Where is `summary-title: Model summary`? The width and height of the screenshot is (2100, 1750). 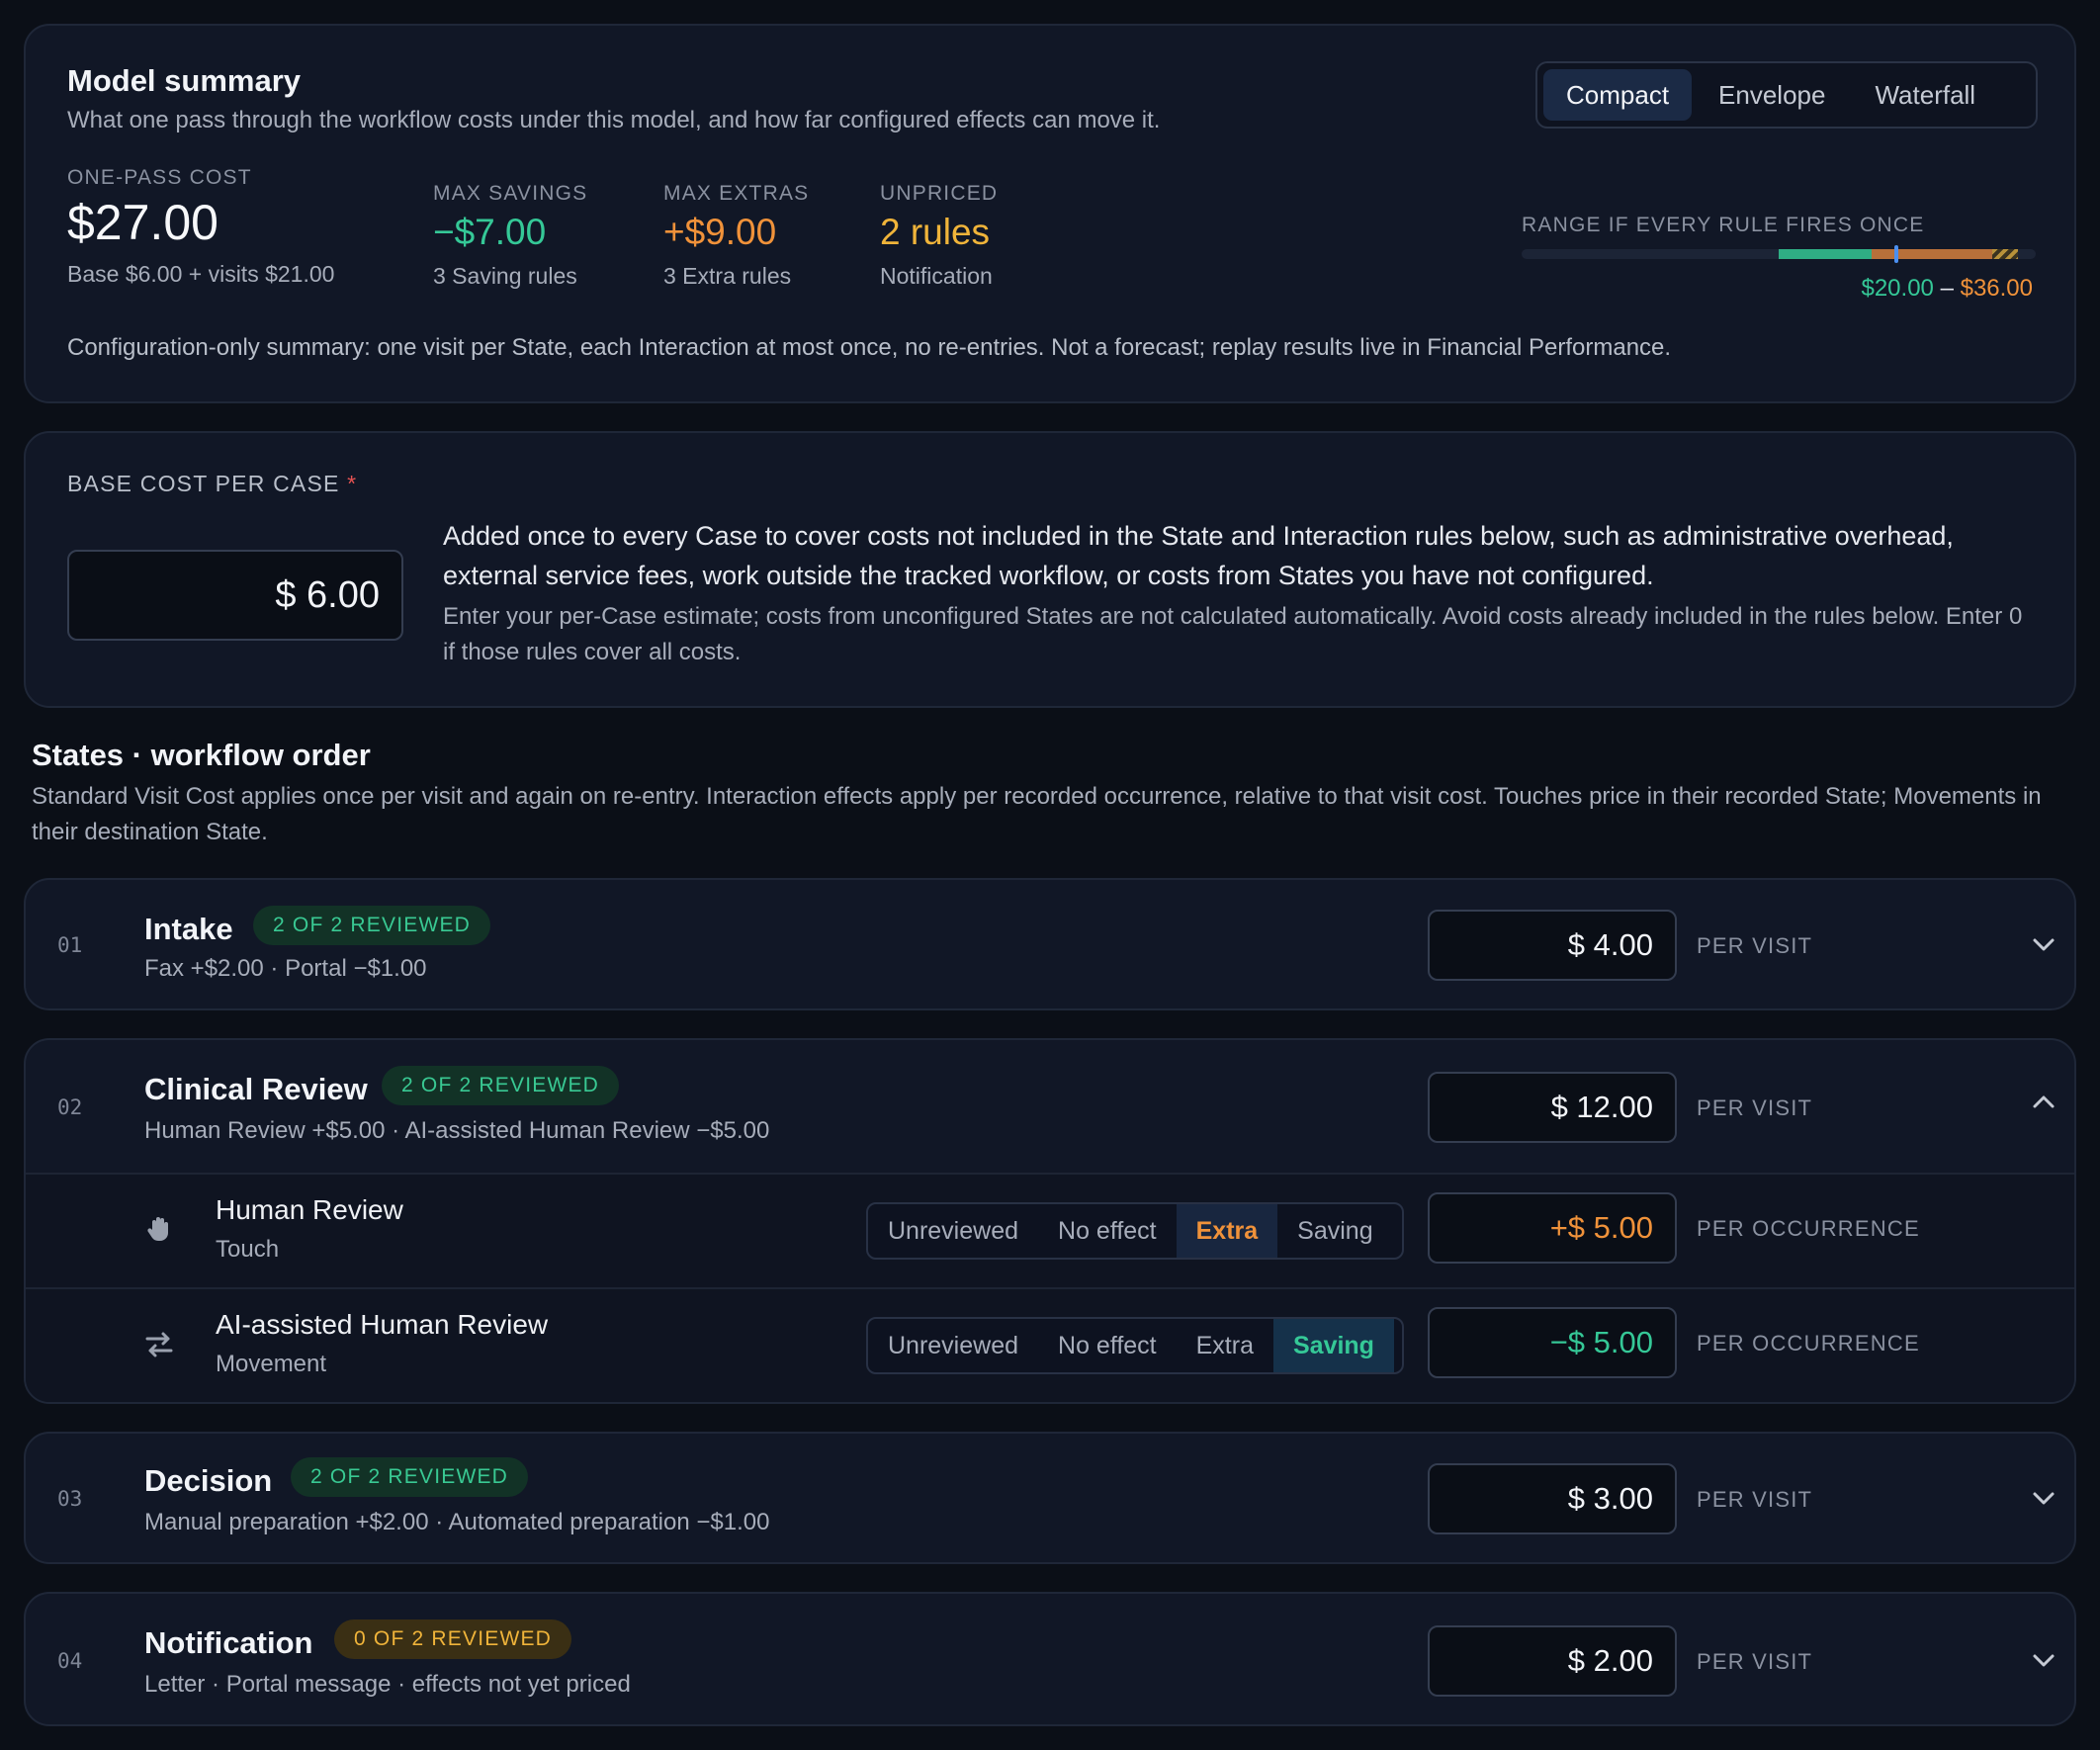
summary-title: Model summary is located at coordinates (184, 80).